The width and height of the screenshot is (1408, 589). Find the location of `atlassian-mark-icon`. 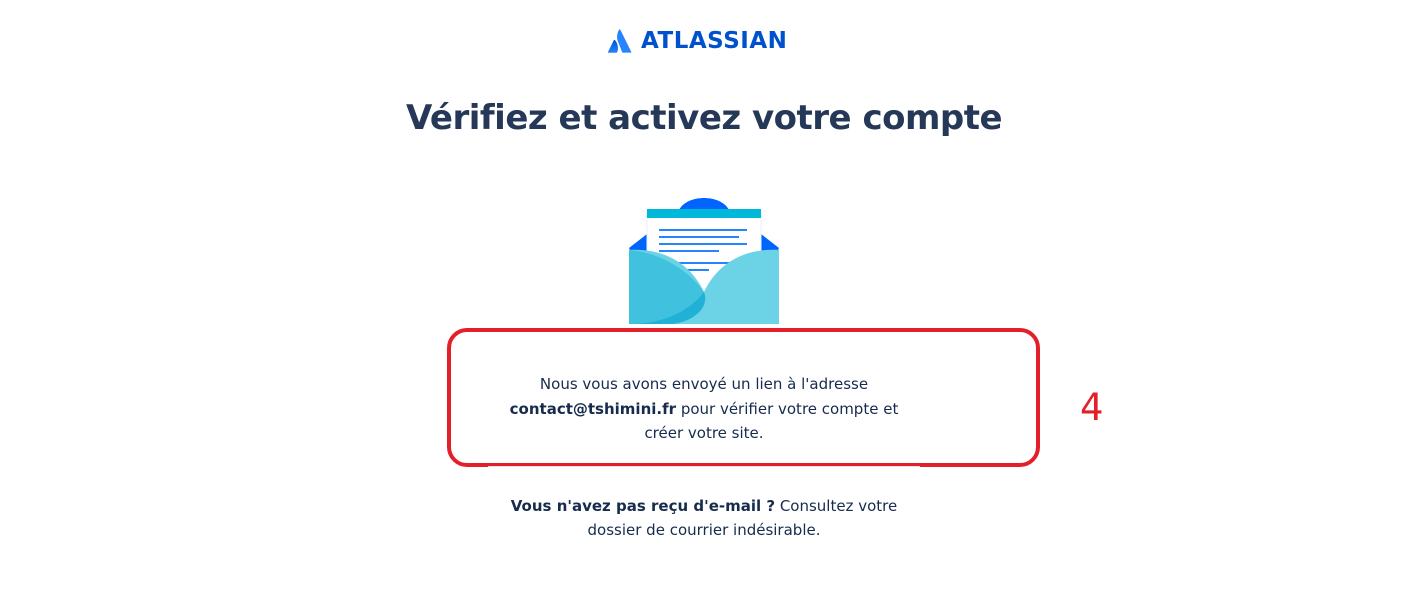

atlassian-mark-icon is located at coordinates (620, 41).